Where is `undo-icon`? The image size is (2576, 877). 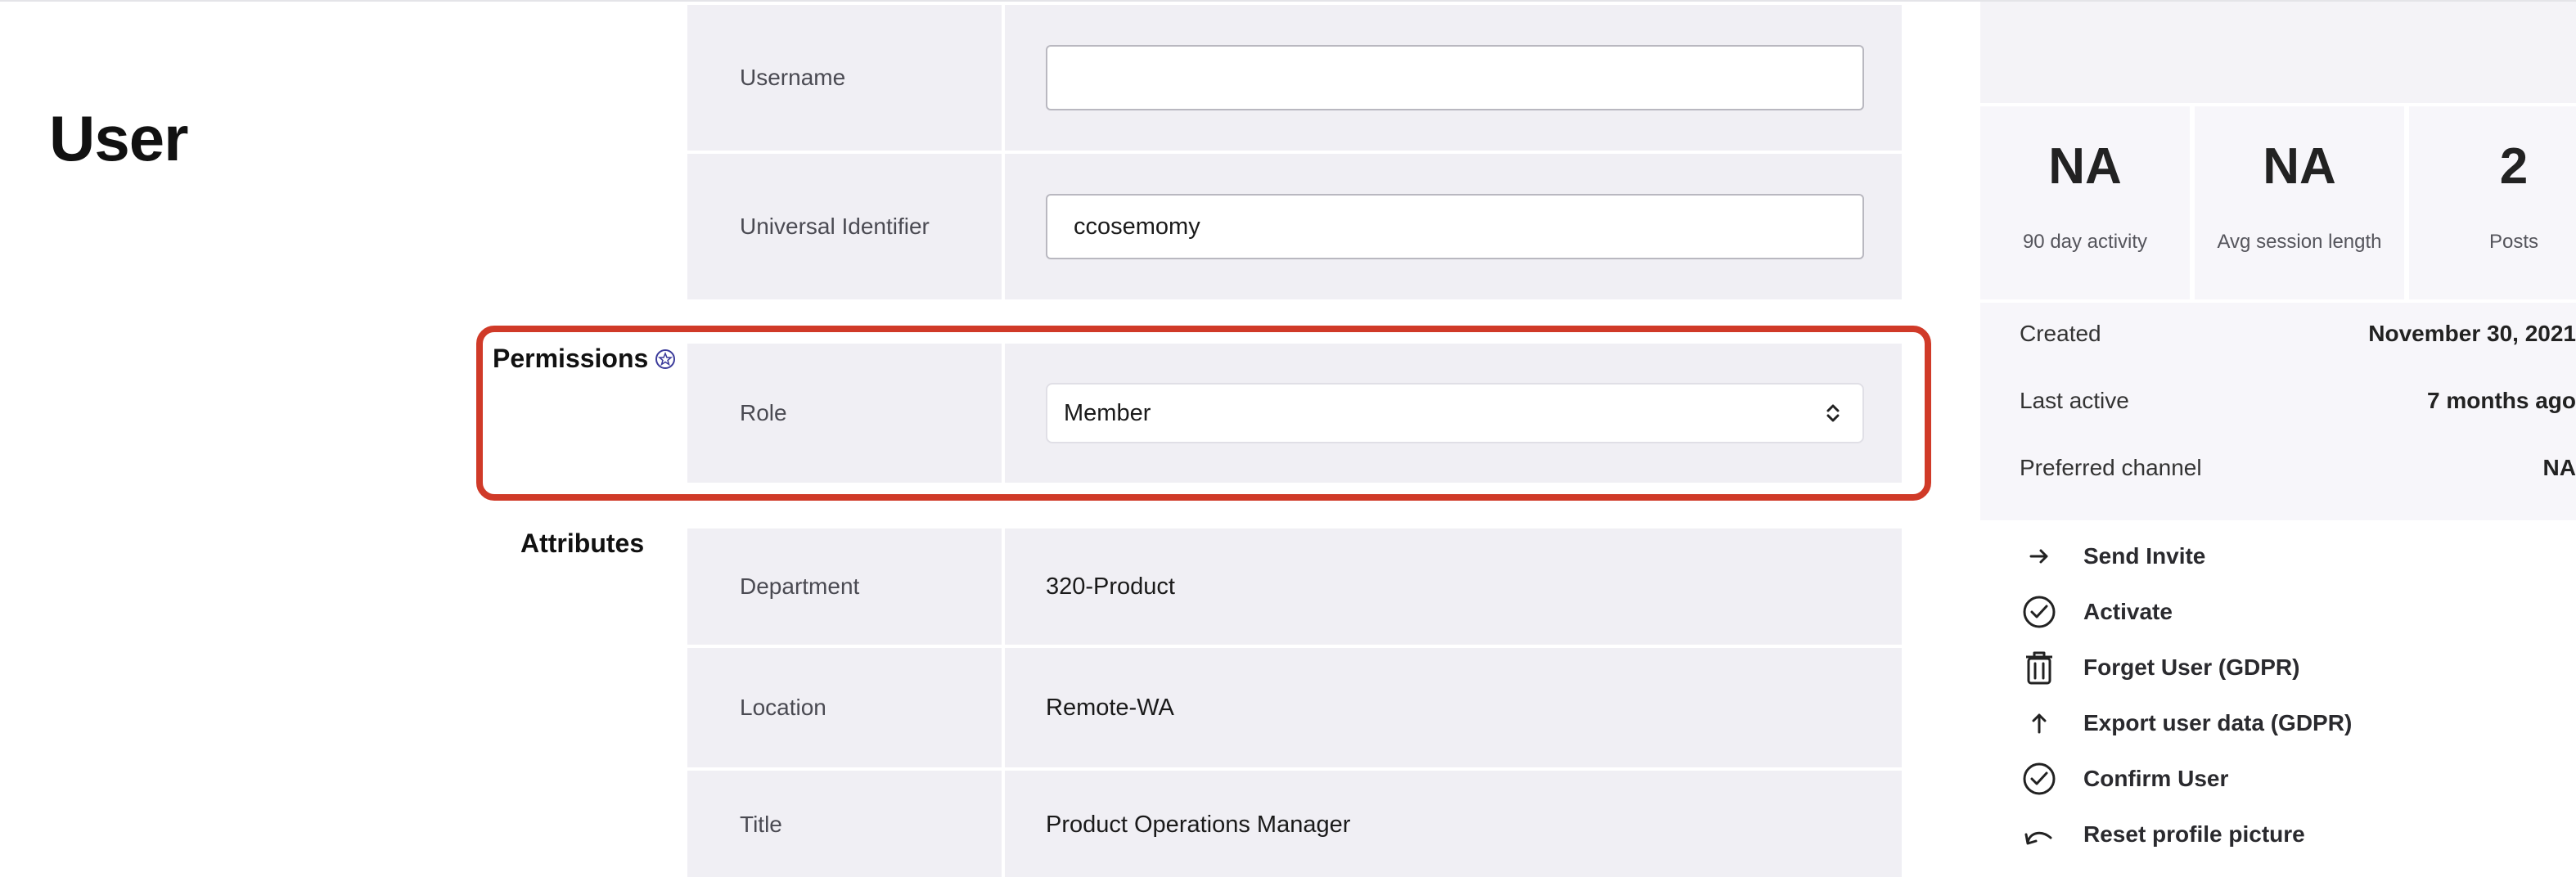 undo-icon is located at coordinates (2040, 835).